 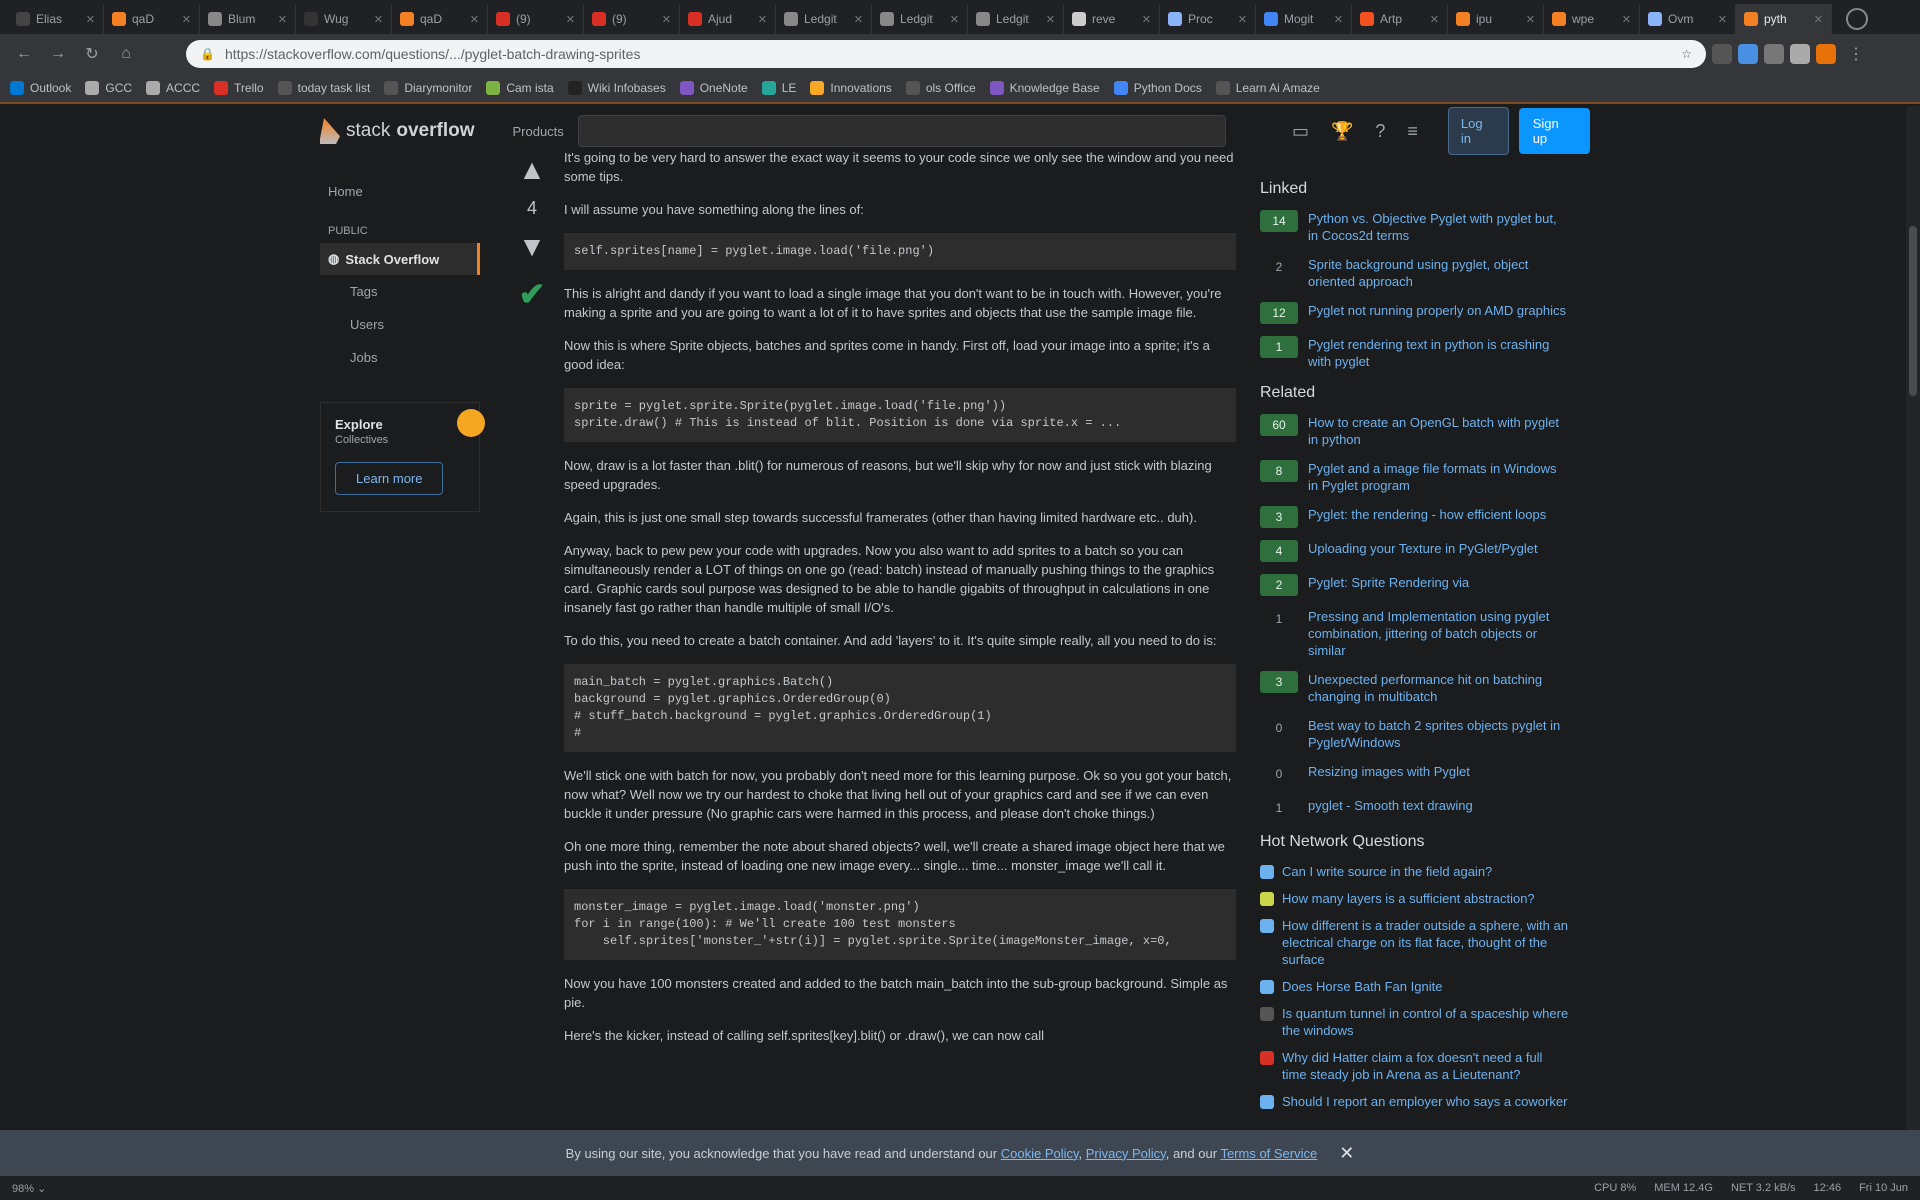 What do you see at coordinates (400, 191) in the screenshot?
I see `nav-home: Home` at bounding box center [400, 191].